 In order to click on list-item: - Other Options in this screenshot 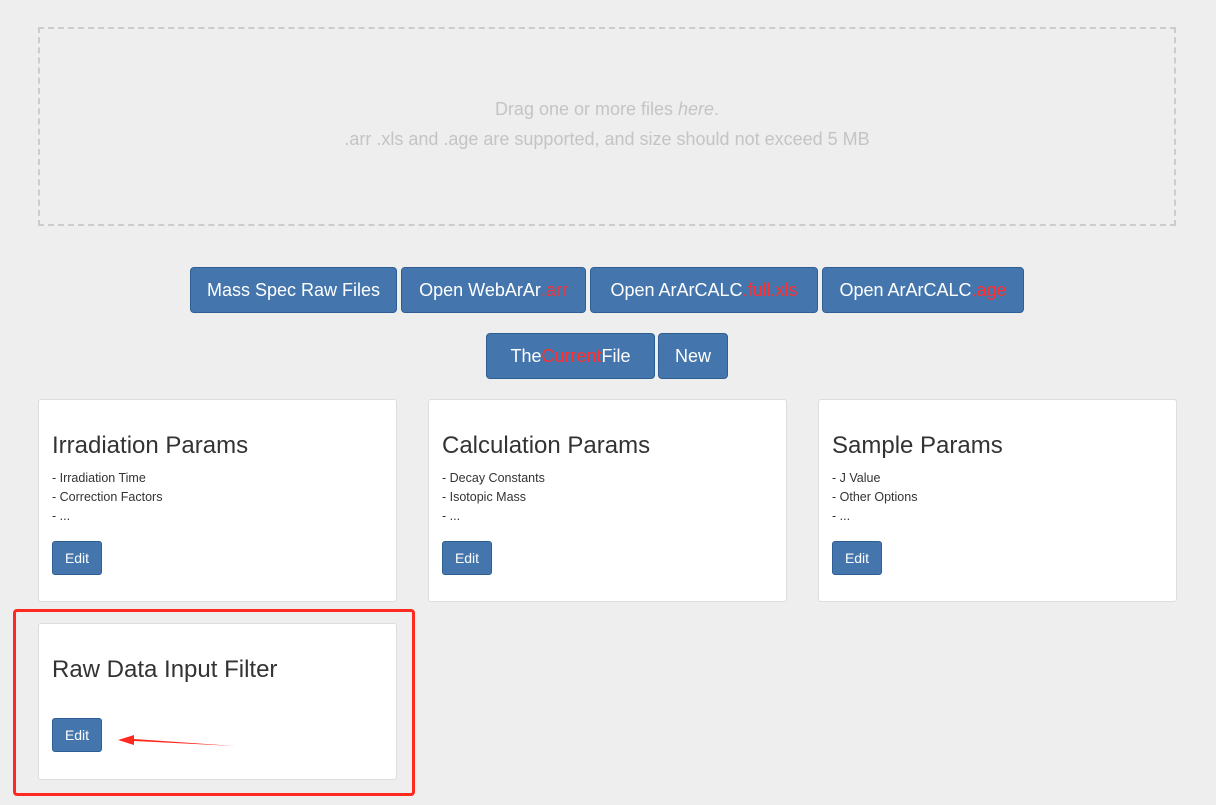, I will do `click(875, 497)`.